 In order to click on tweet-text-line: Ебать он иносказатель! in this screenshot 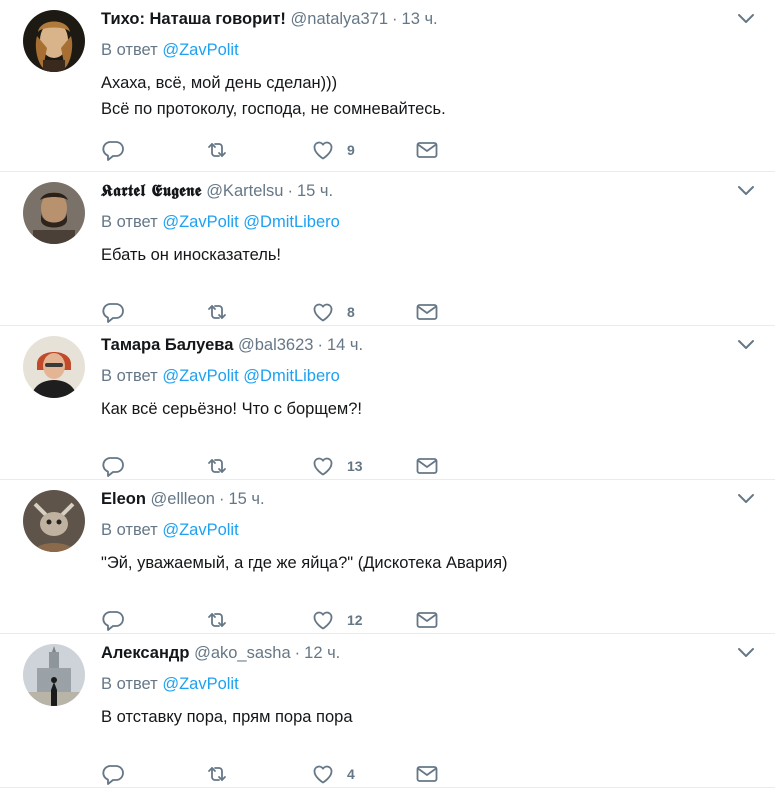, I will do `click(191, 255)`.